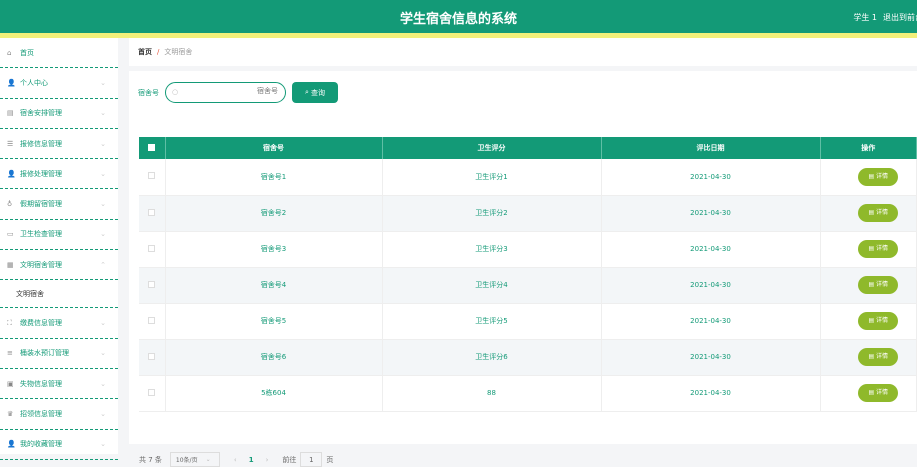 This screenshot has height=467, width=917. Describe the element at coordinates (274, 177) in the screenshot. I see `room-cell: 宿舍号1` at that location.